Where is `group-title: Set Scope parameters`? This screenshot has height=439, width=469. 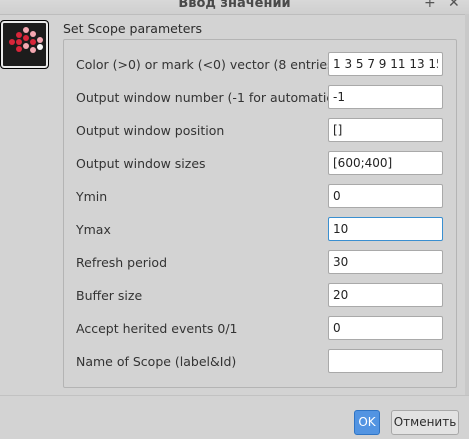
group-title: Set Scope parameters is located at coordinates (133, 28).